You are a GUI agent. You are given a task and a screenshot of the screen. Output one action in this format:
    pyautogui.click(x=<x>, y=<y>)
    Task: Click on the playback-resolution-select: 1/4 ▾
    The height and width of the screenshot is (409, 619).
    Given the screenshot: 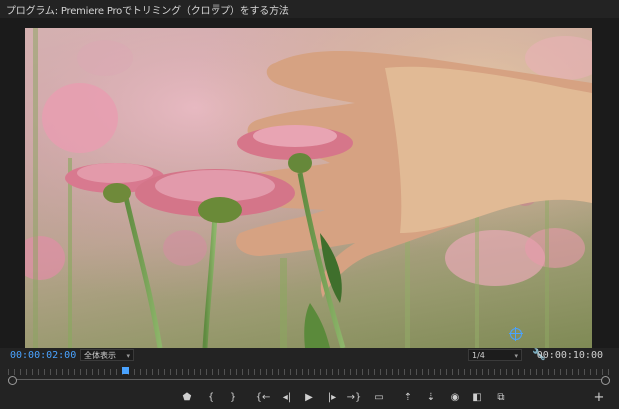 What is the action you would take?
    pyautogui.click(x=495, y=355)
    